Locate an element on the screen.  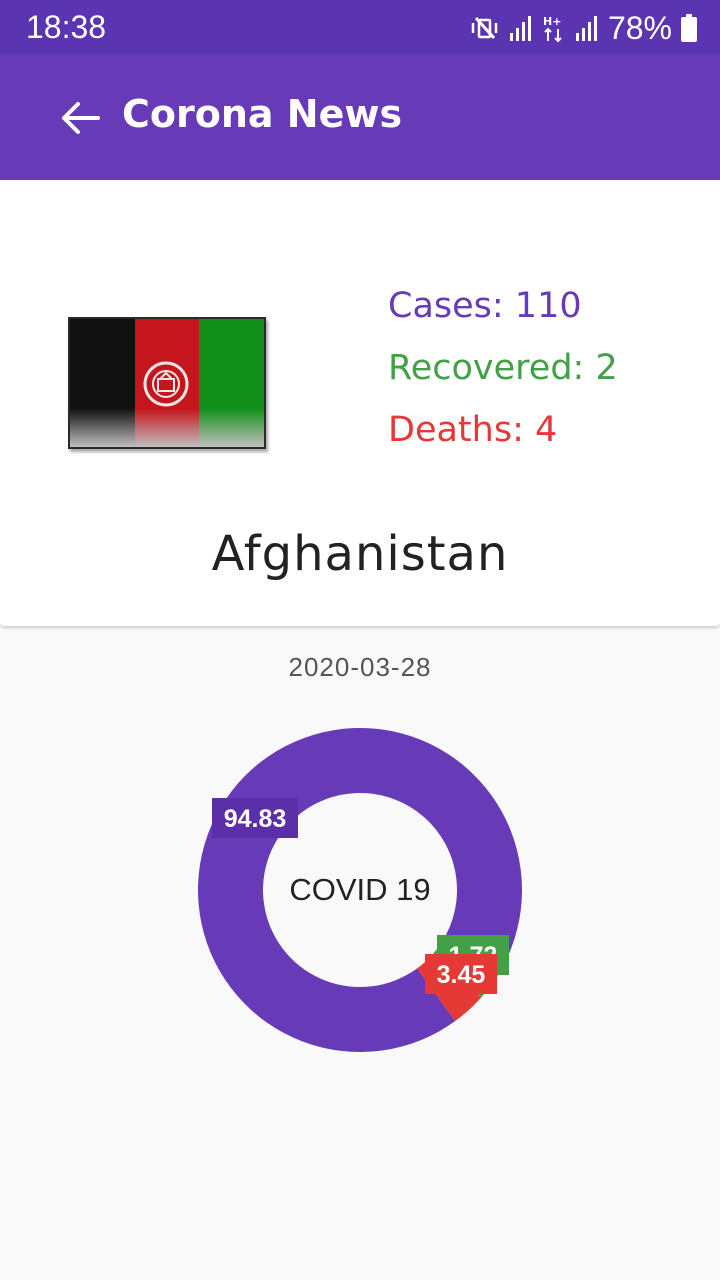
slice-label-0: 94.83 is located at coordinates (255, 818).